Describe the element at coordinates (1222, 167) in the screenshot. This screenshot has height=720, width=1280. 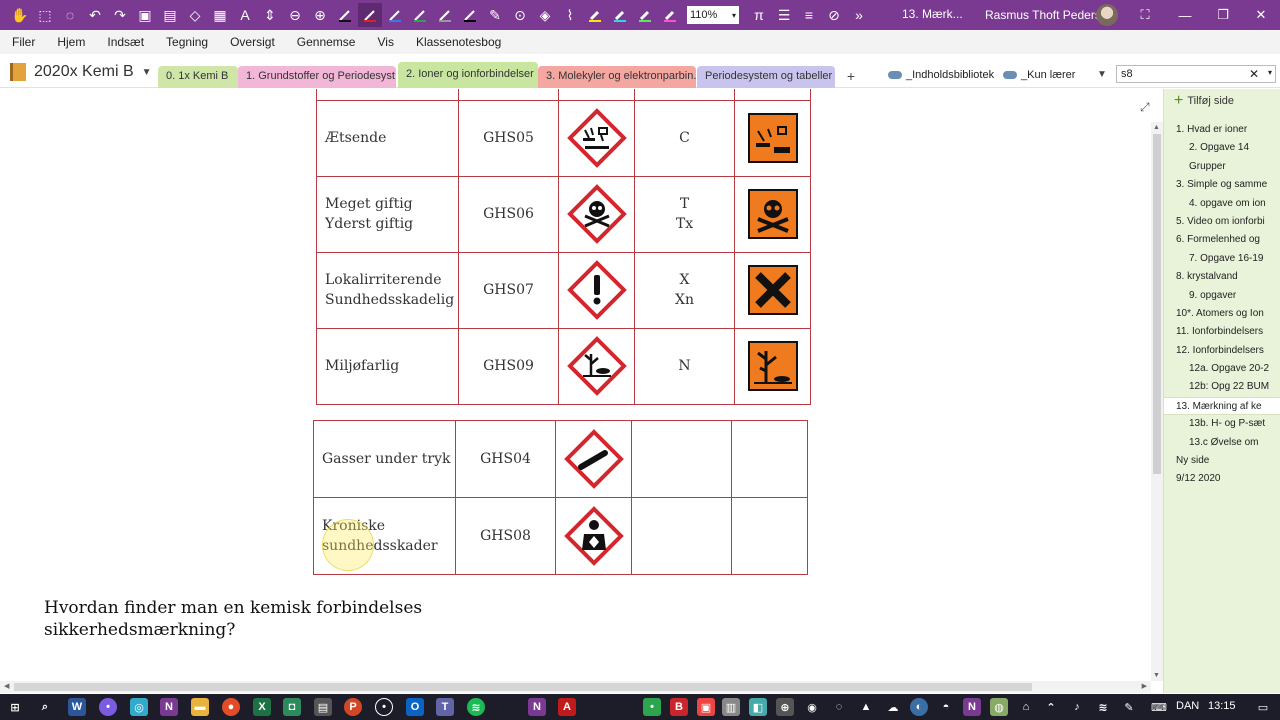
I see `page-item: Grupper` at that location.